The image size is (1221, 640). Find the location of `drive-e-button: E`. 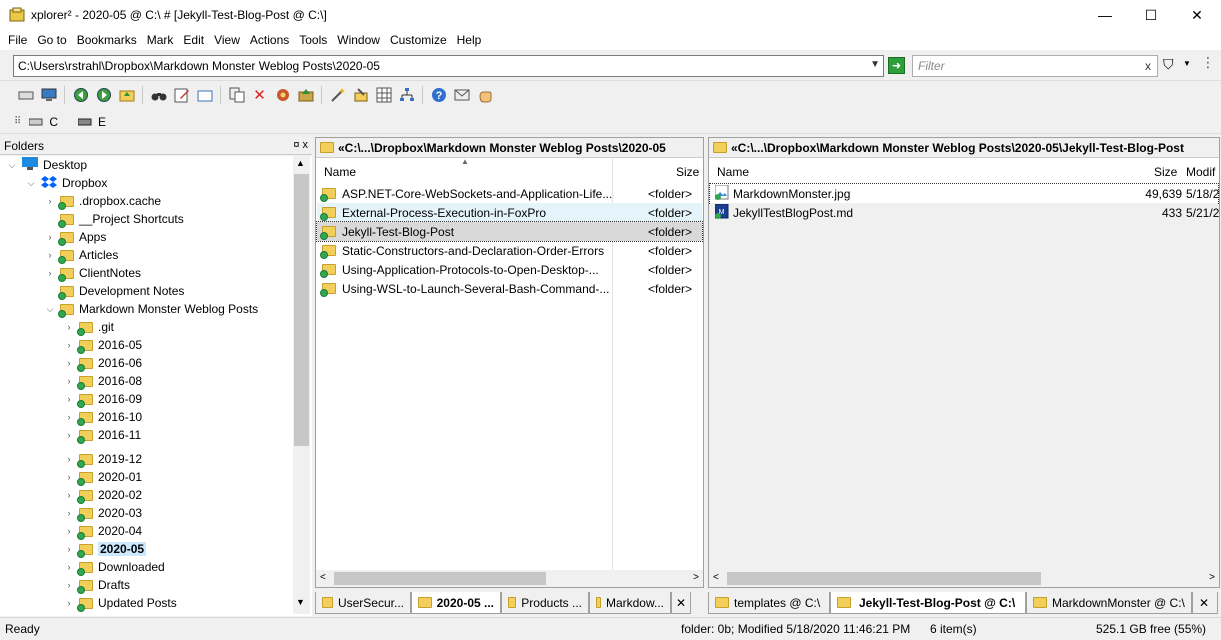

drive-e-button: E is located at coordinates (92, 122).